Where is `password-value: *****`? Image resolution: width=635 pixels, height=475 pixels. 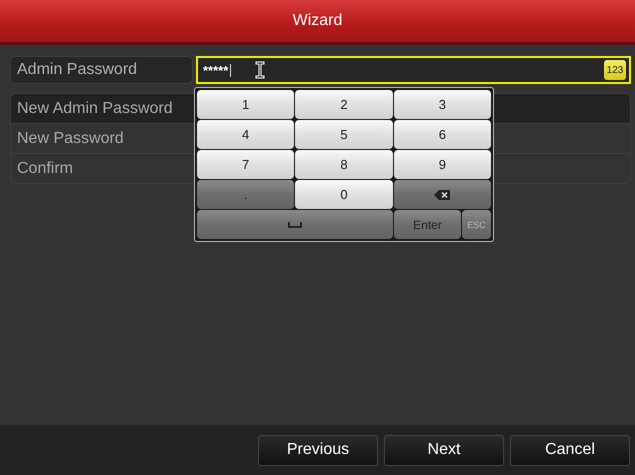 password-value: ***** is located at coordinates (215, 70).